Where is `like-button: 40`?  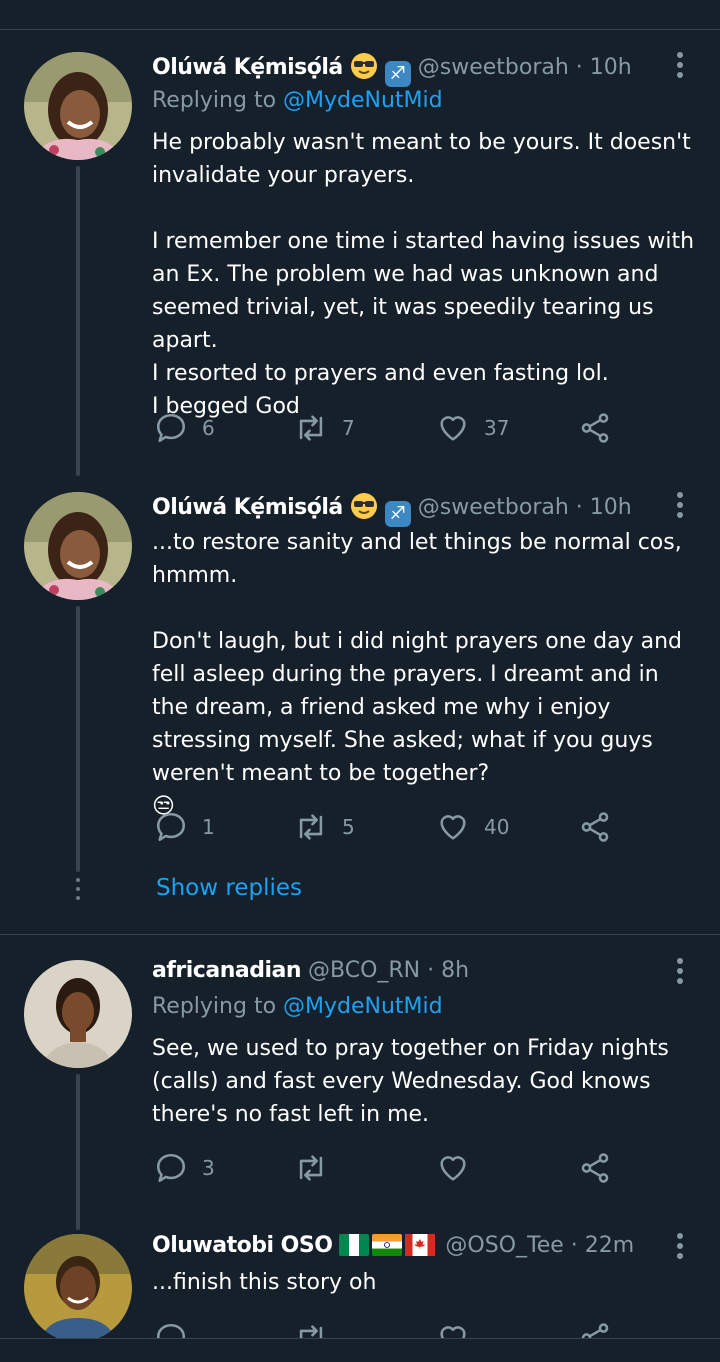
like-button: 40 is located at coordinates (472, 827).